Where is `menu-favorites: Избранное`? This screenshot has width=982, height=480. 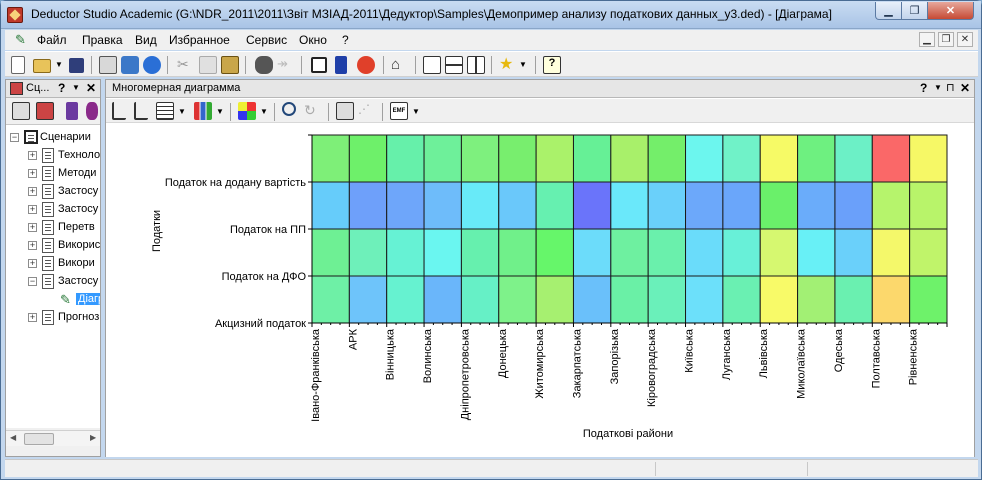 menu-favorites: Избранное is located at coordinates (199, 40).